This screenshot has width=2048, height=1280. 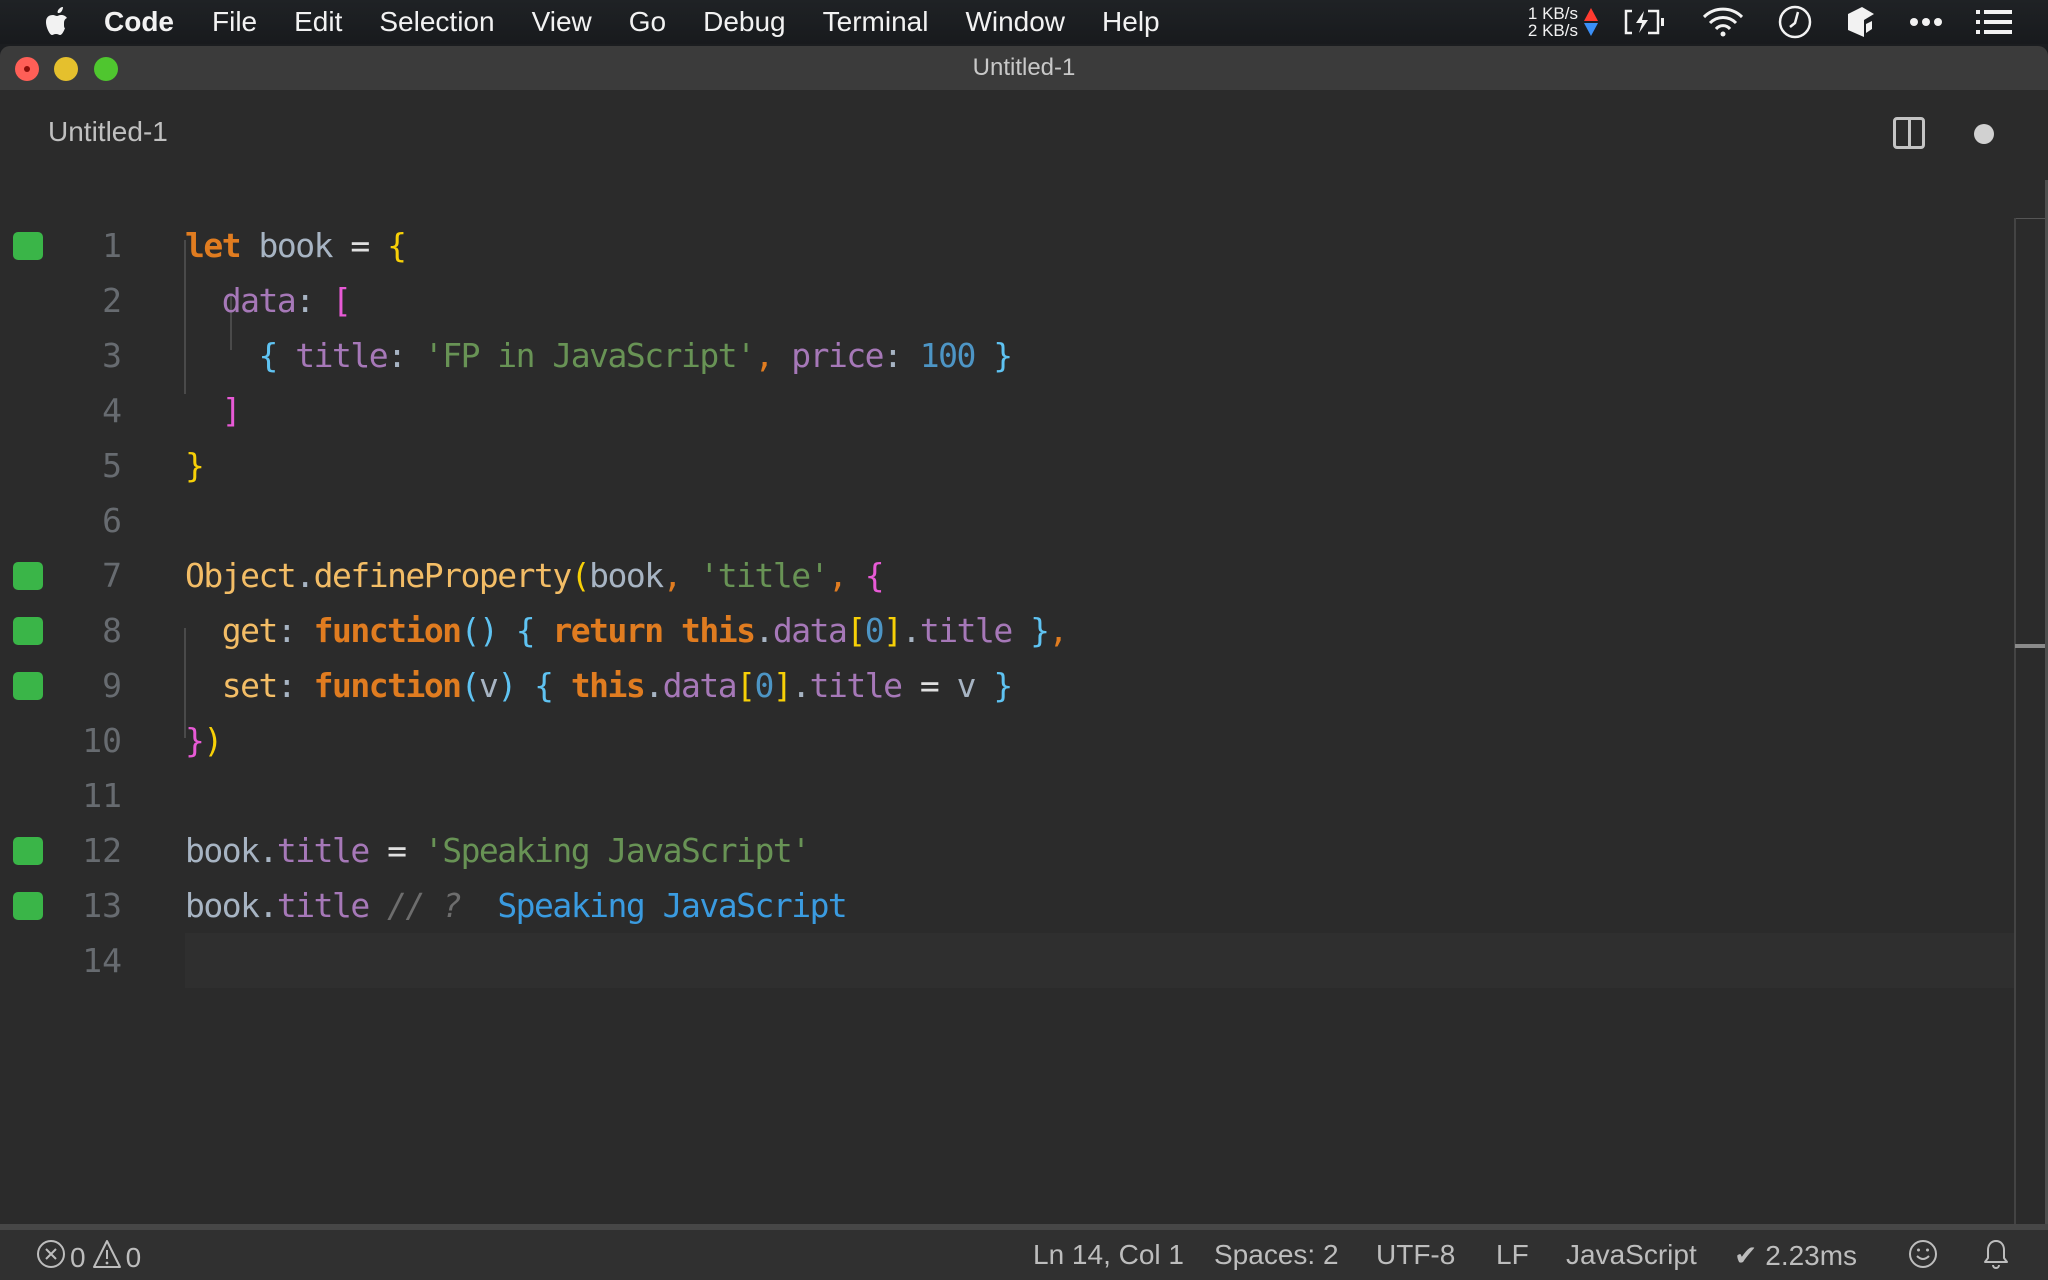 What do you see at coordinates (1552, 13) in the screenshot?
I see `upload-speed: 1 KB/s` at bounding box center [1552, 13].